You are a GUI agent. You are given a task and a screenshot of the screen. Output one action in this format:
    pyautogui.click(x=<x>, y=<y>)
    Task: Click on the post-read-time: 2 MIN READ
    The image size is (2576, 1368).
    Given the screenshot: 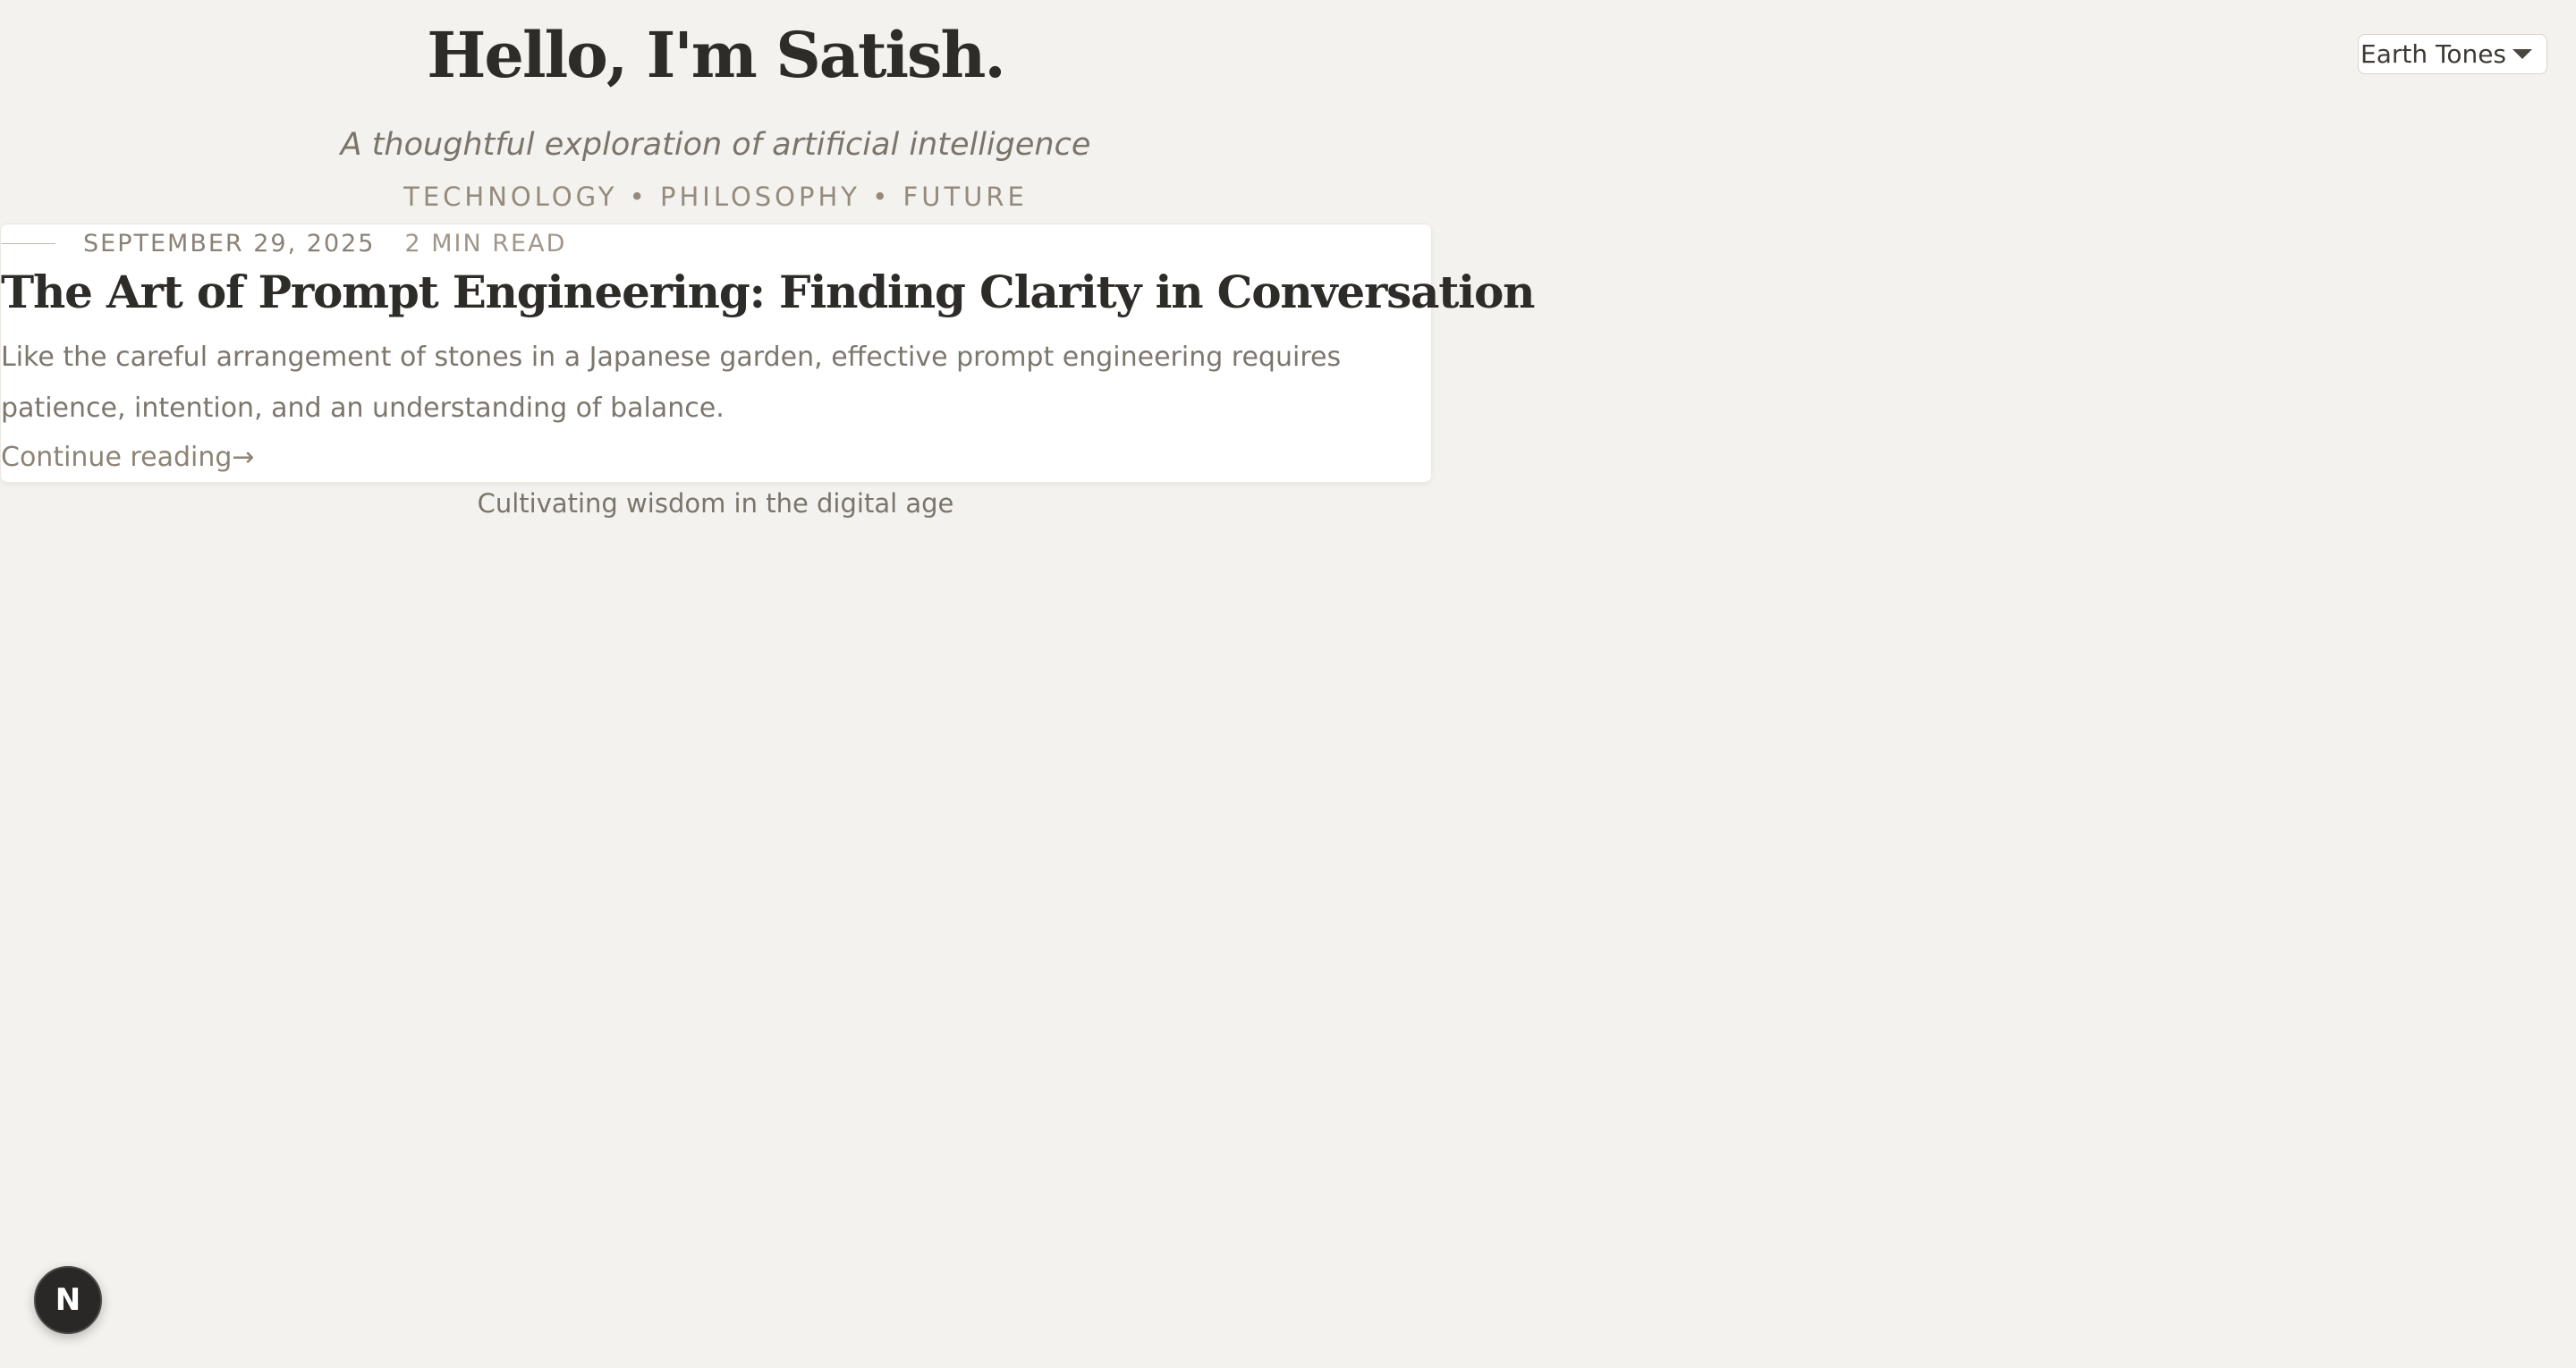 What is the action you would take?
    pyautogui.click(x=485, y=244)
    